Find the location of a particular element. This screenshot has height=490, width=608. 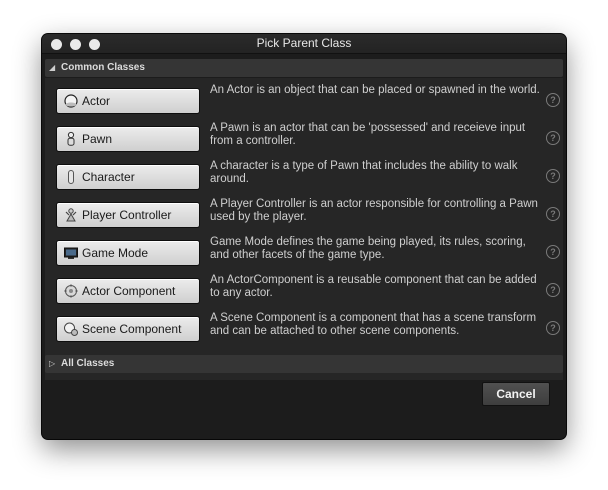

class-button-label: Actor is located at coordinates (96, 101).